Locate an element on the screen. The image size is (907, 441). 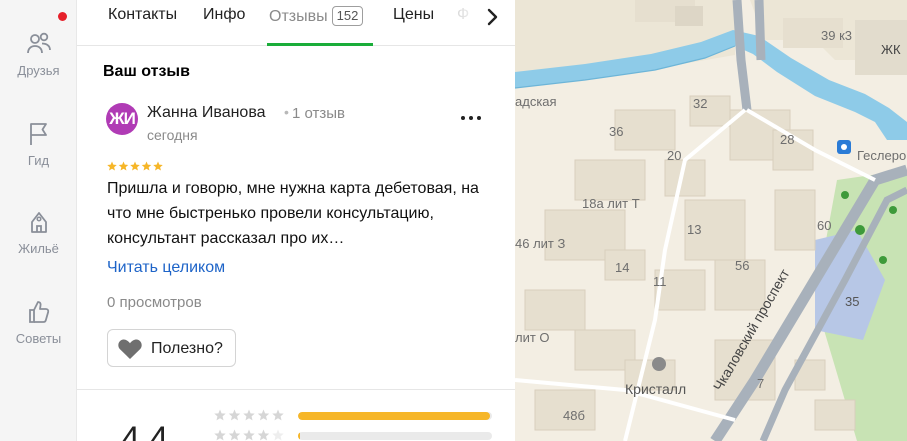
tab-info: Инфо is located at coordinates (224, 15).